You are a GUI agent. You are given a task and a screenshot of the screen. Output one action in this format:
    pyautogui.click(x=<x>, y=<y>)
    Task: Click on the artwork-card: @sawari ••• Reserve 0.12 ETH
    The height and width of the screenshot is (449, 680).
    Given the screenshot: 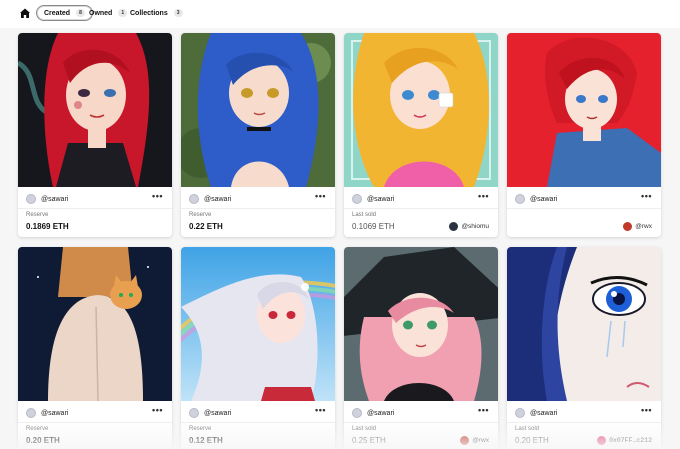 What is the action you would take?
    pyautogui.click(x=258, y=348)
    